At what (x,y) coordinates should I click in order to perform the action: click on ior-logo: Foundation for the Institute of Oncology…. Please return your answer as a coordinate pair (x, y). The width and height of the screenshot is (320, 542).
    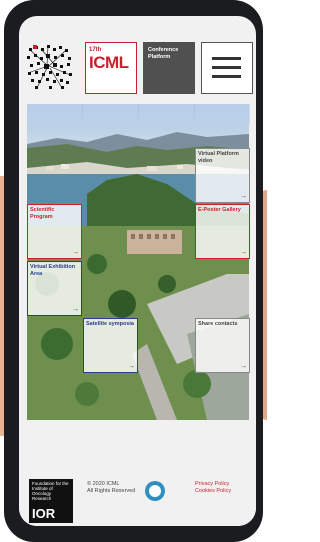
    Looking at the image, I should click on (51, 501).